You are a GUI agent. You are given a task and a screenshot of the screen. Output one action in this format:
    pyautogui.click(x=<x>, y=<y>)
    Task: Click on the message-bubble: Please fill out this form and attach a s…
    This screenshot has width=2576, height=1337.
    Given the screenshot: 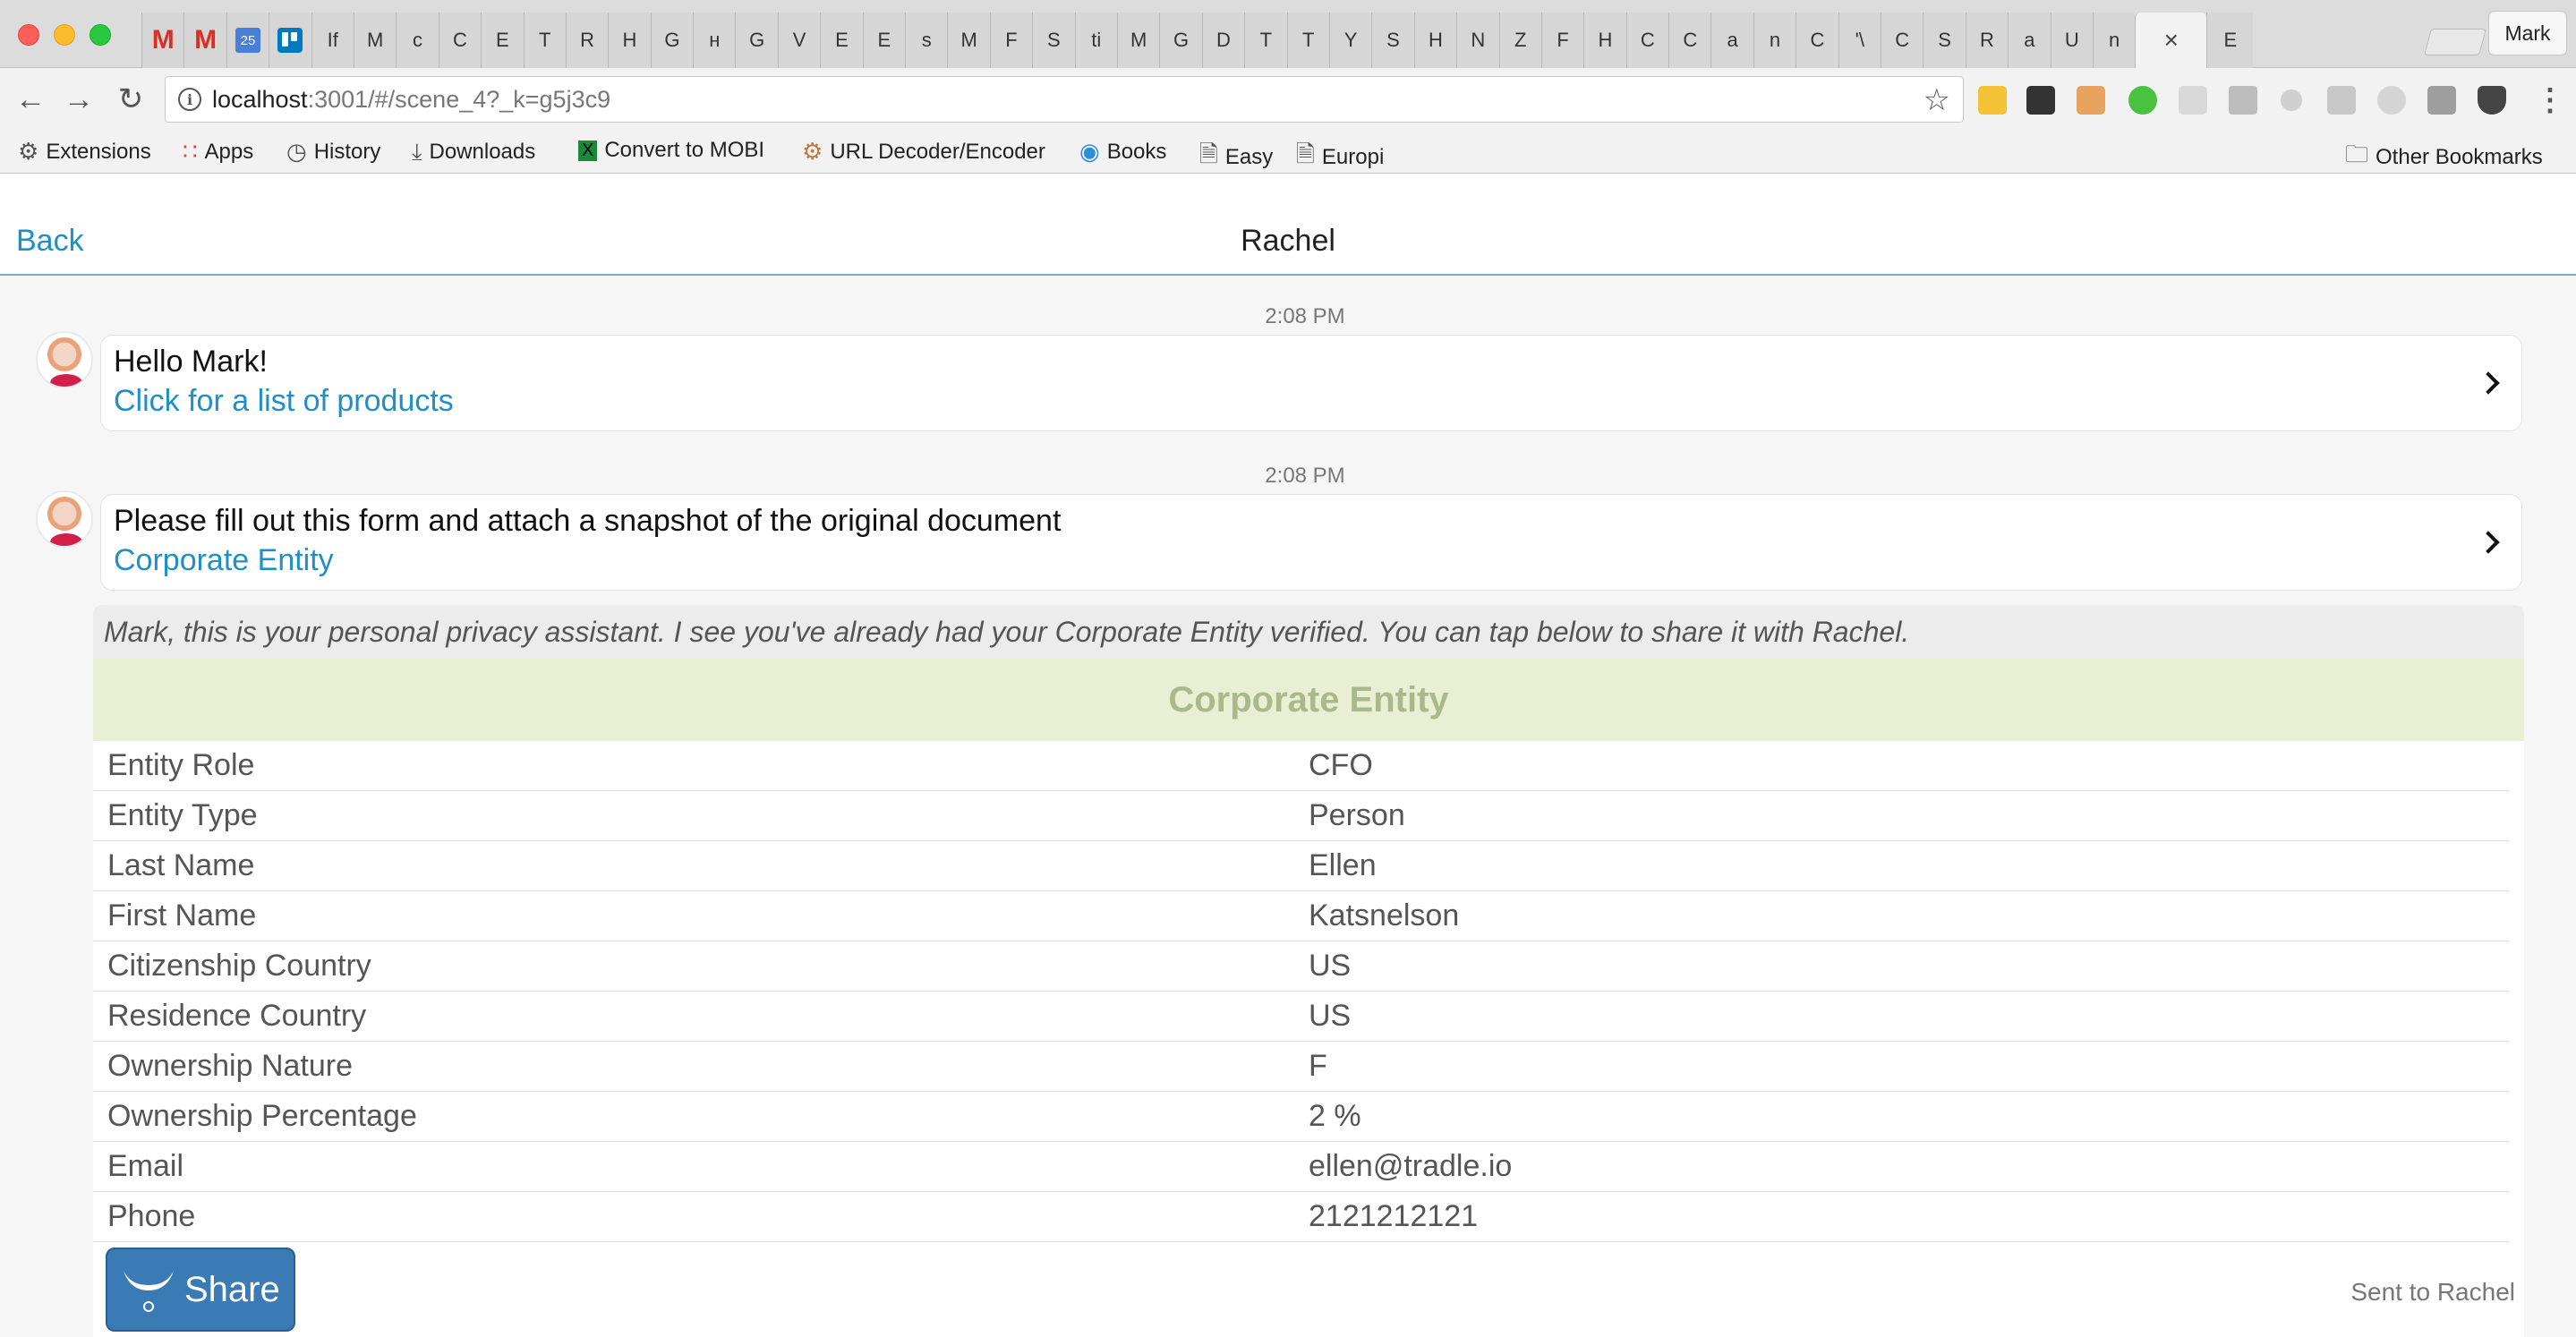 What is the action you would take?
    pyautogui.click(x=1311, y=542)
    